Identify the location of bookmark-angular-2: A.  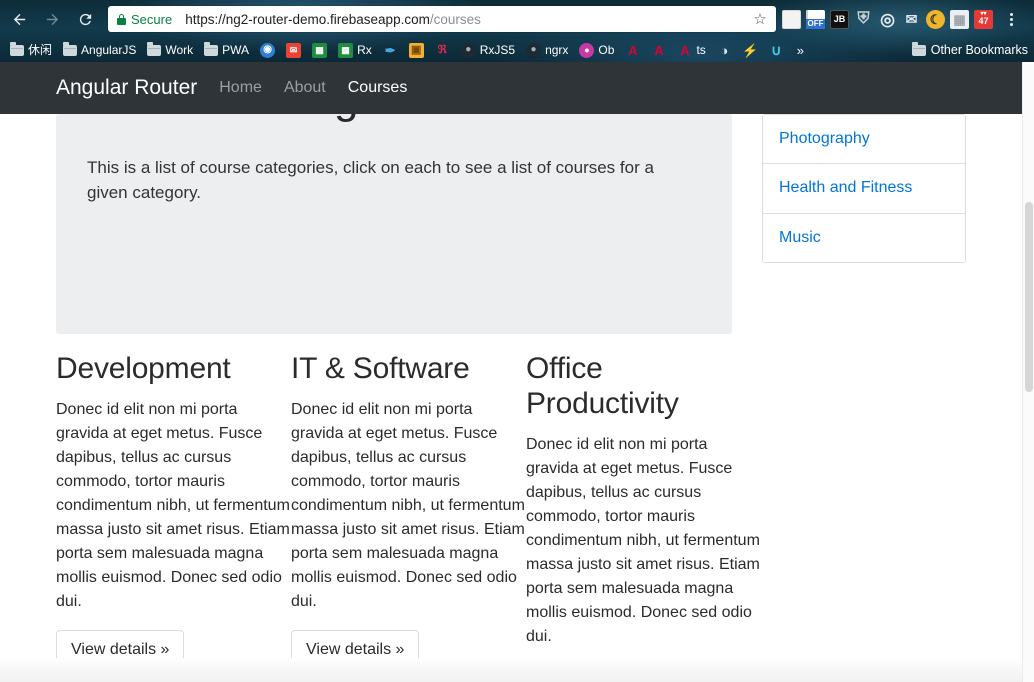
(658, 50).